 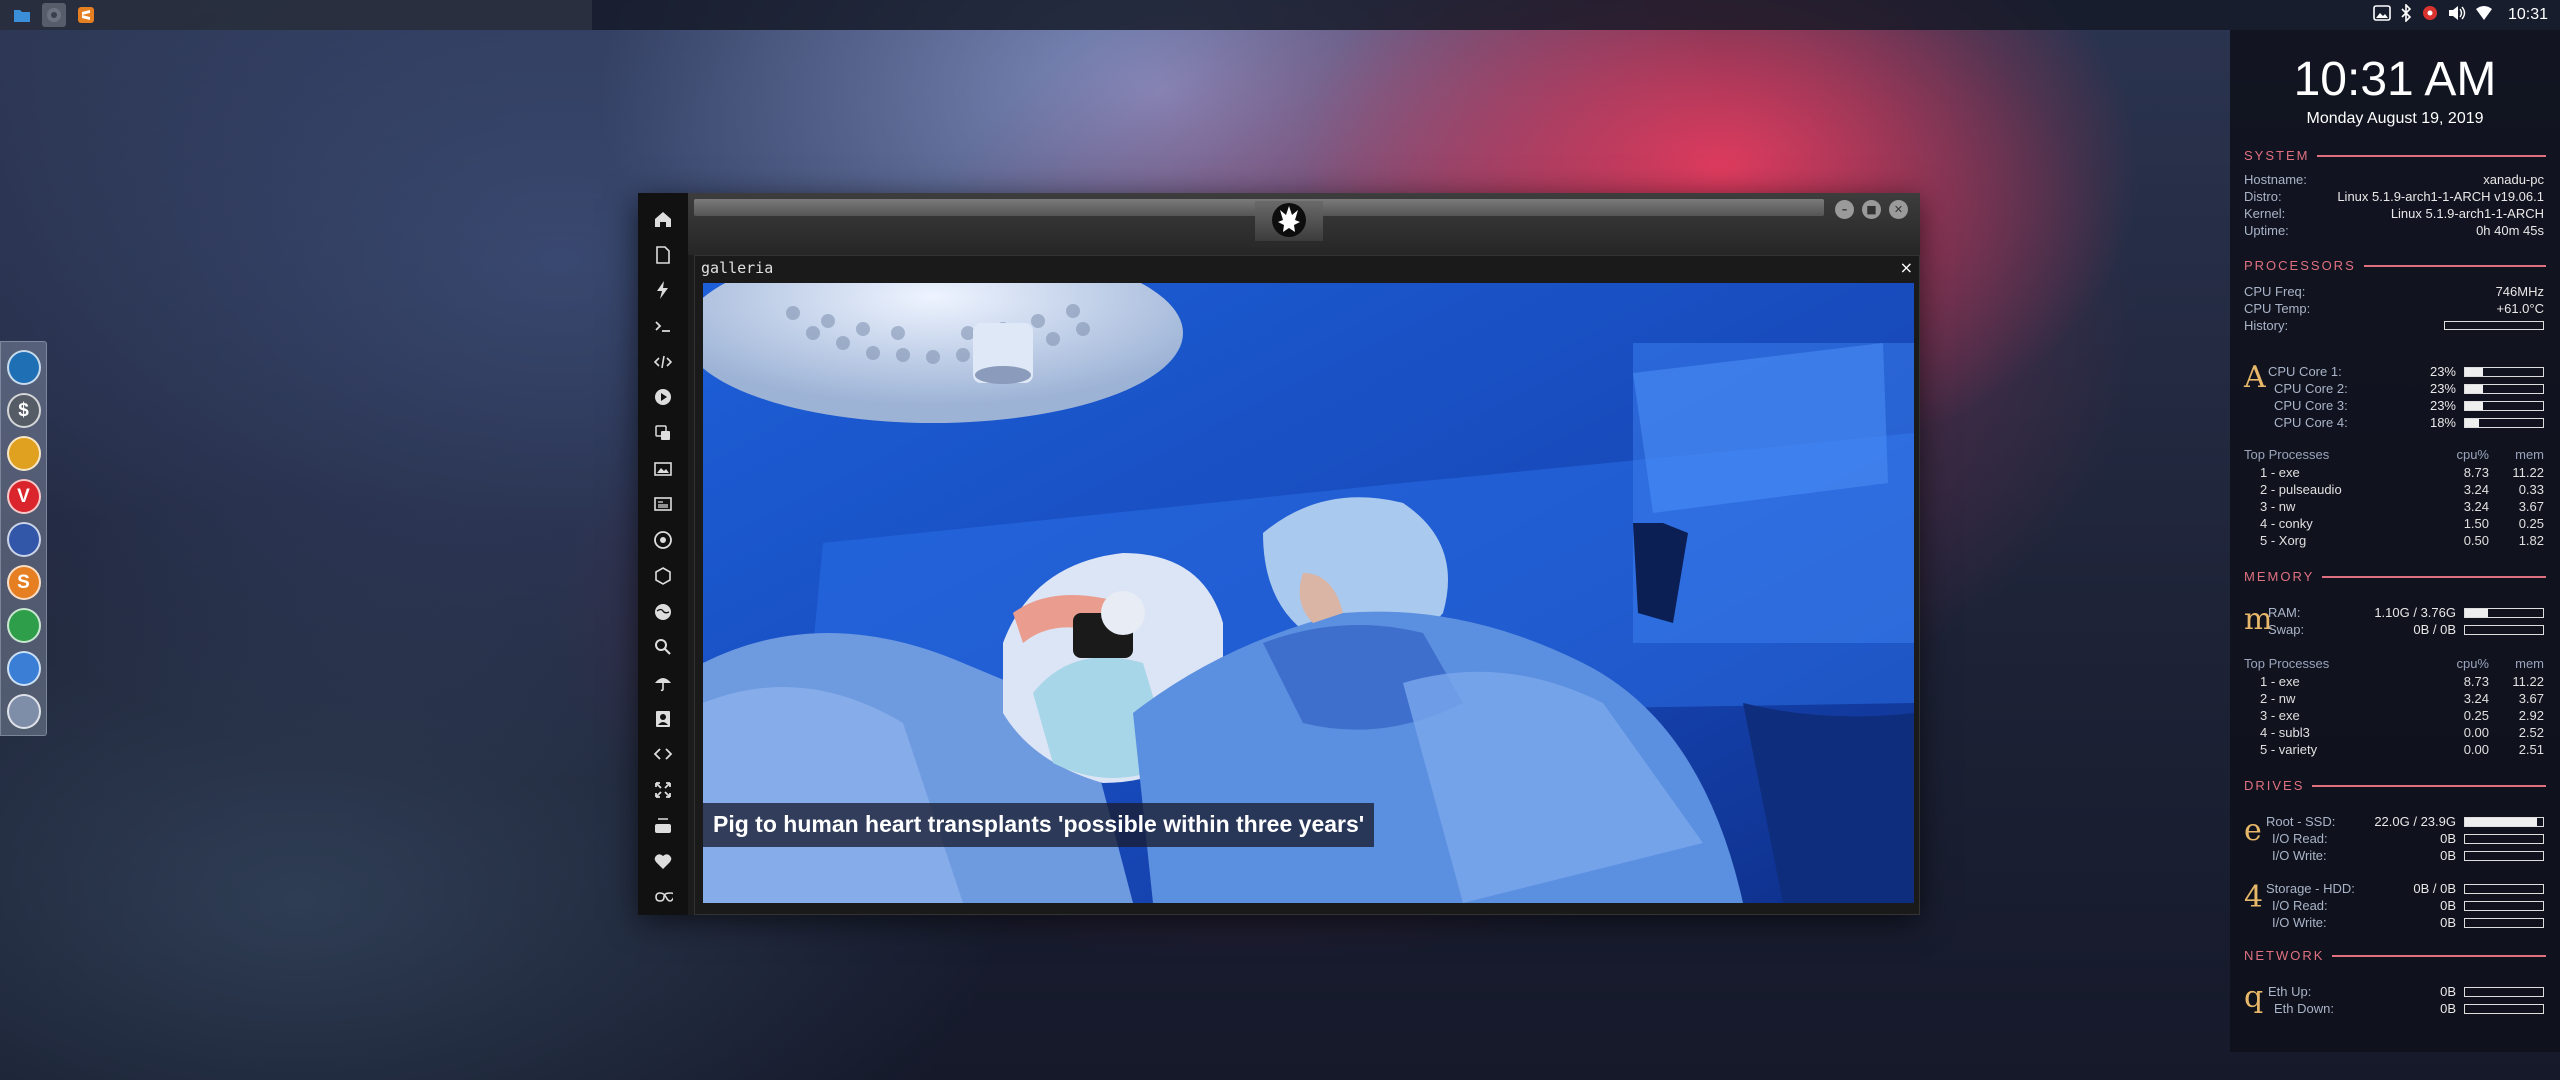 I want to click on galleria-close-button: ×, so click(x=1906, y=267).